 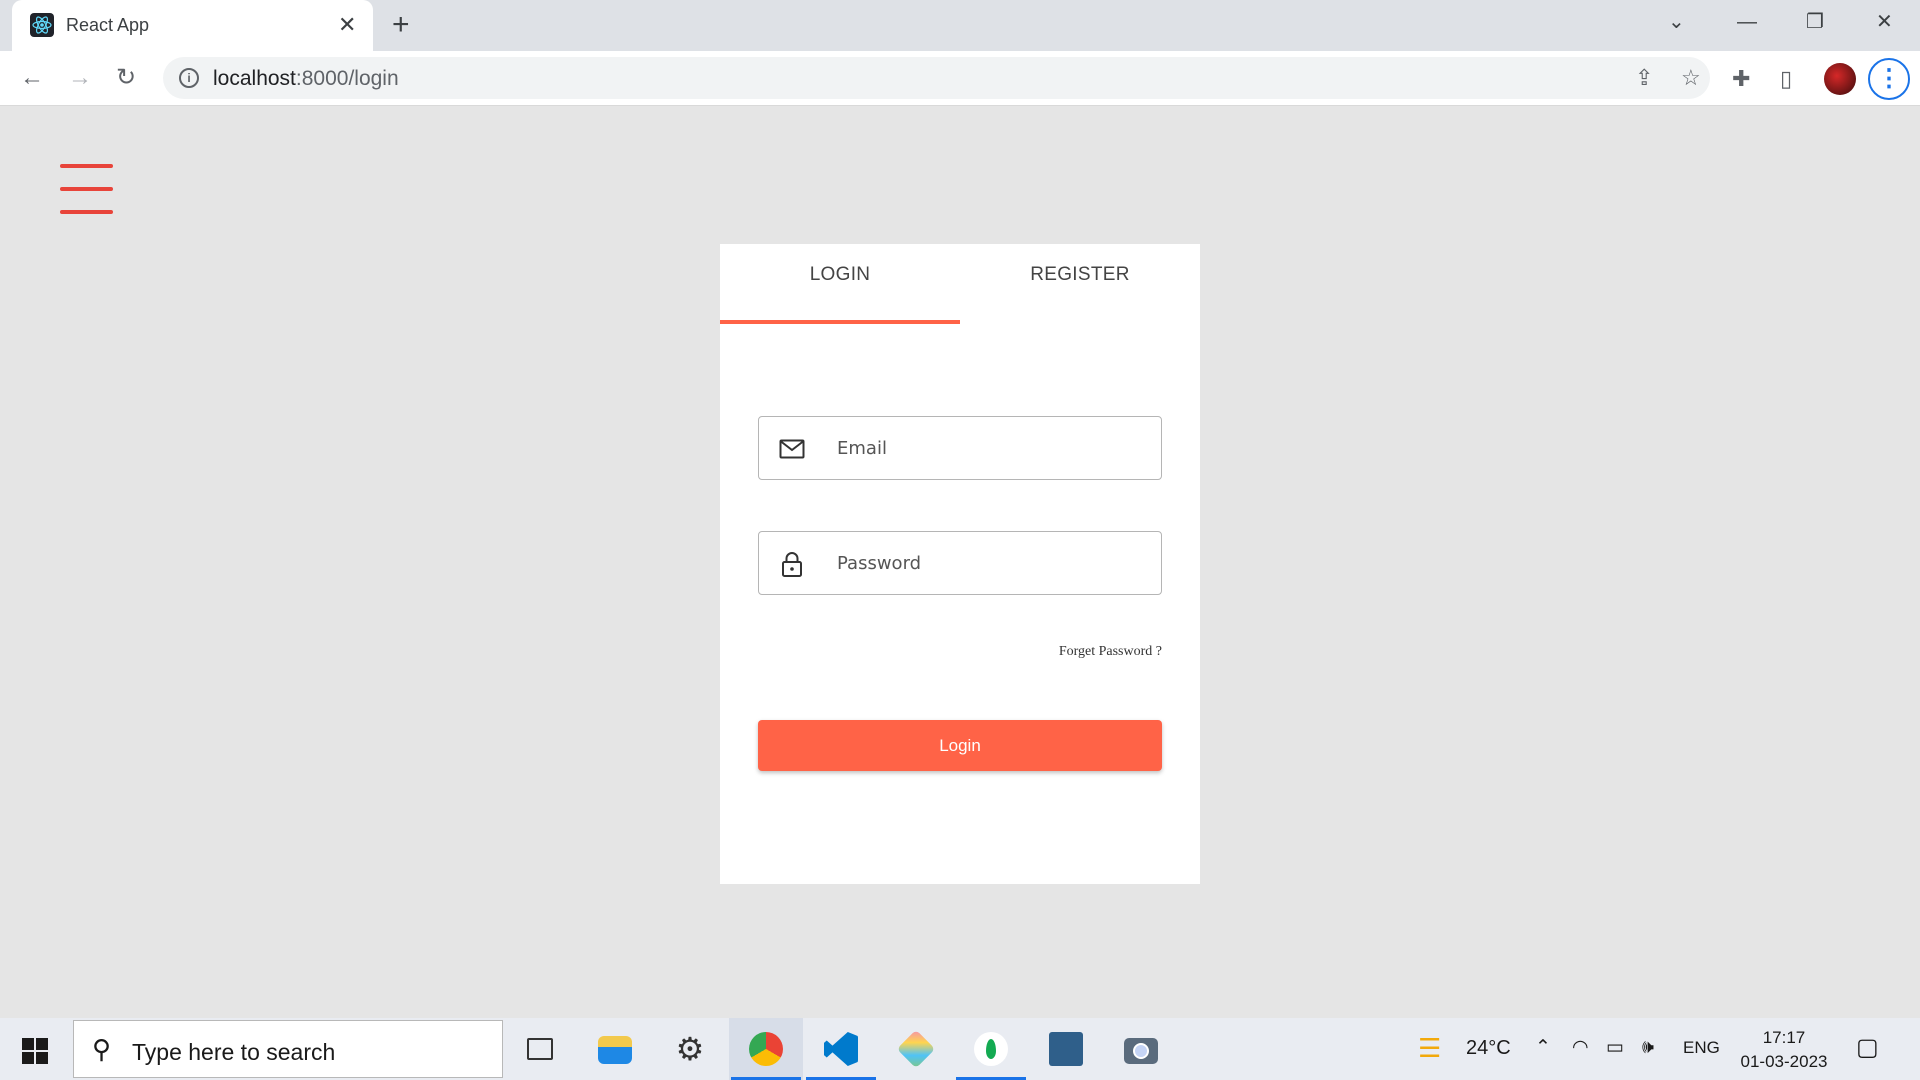 What do you see at coordinates (1648, 1048) in the screenshot?
I see `volume-icon: 🕪` at bounding box center [1648, 1048].